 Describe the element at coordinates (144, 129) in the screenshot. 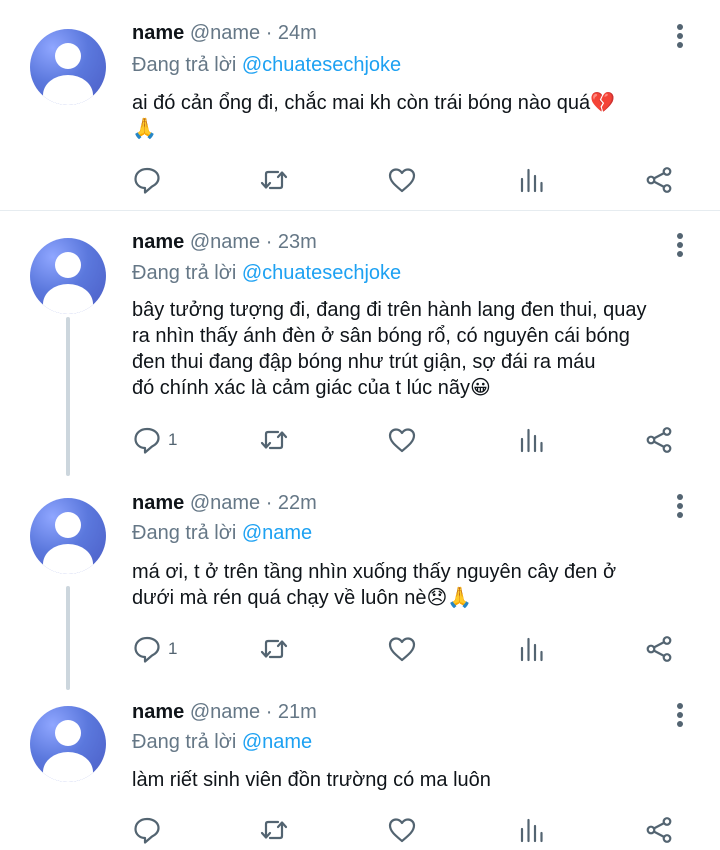

I see `tweet-text-line: 🙏` at that location.